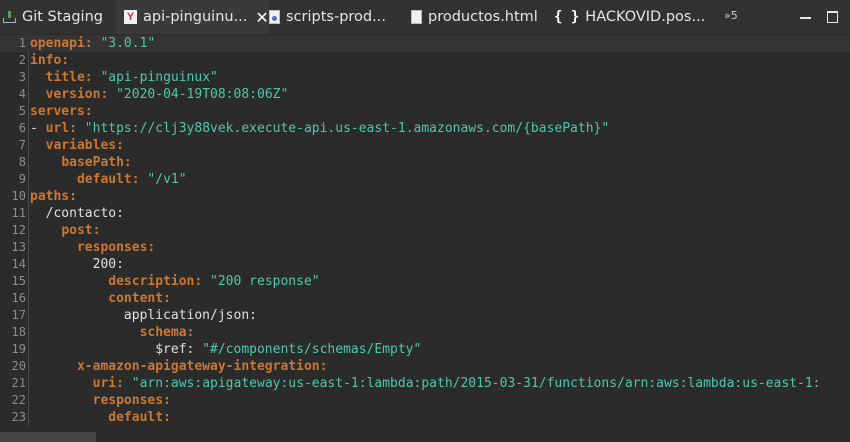 This screenshot has height=442, width=850. What do you see at coordinates (425, 213) in the screenshot?
I see `code-line: 11 /contacto:` at bounding box center [425, 213].